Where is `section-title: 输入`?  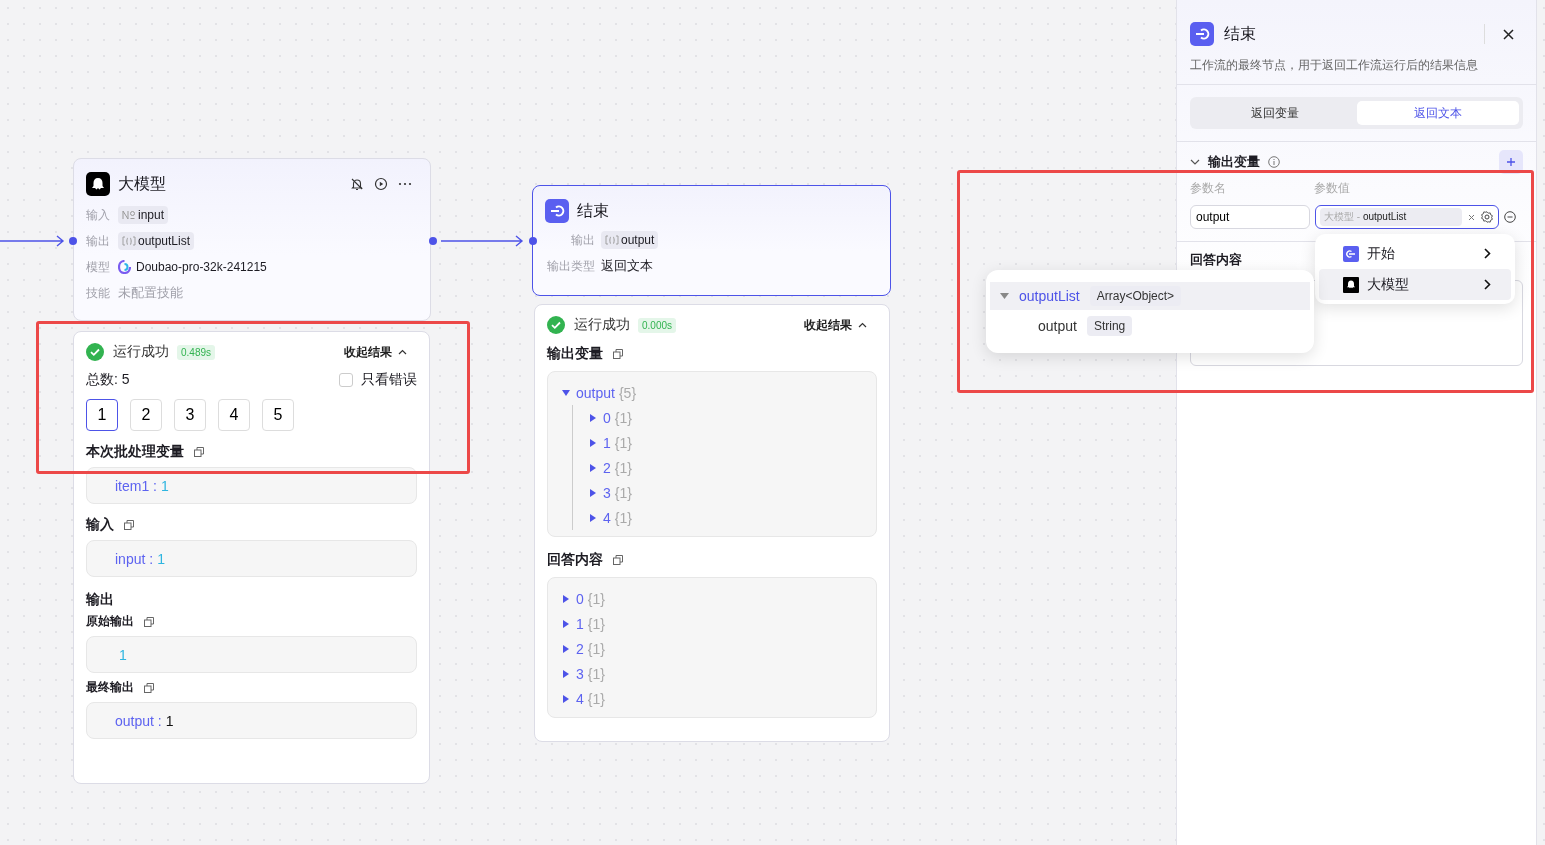 section-title: 输入 is located at coordinates (100, 525).